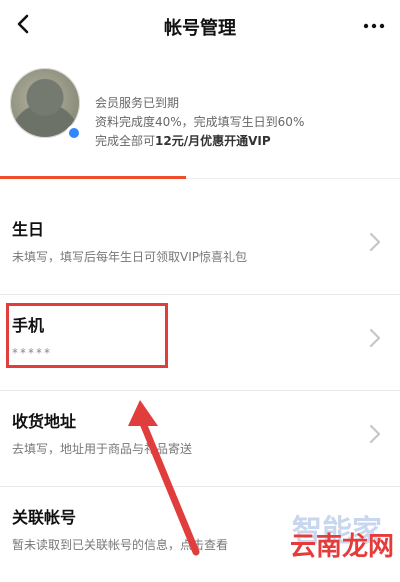 Image resolution: width=400 pixels, height=582 pixels. Describe the element at coordinates (44, 421) in the screenshot. I see `row-title: 收货地址` at that location.